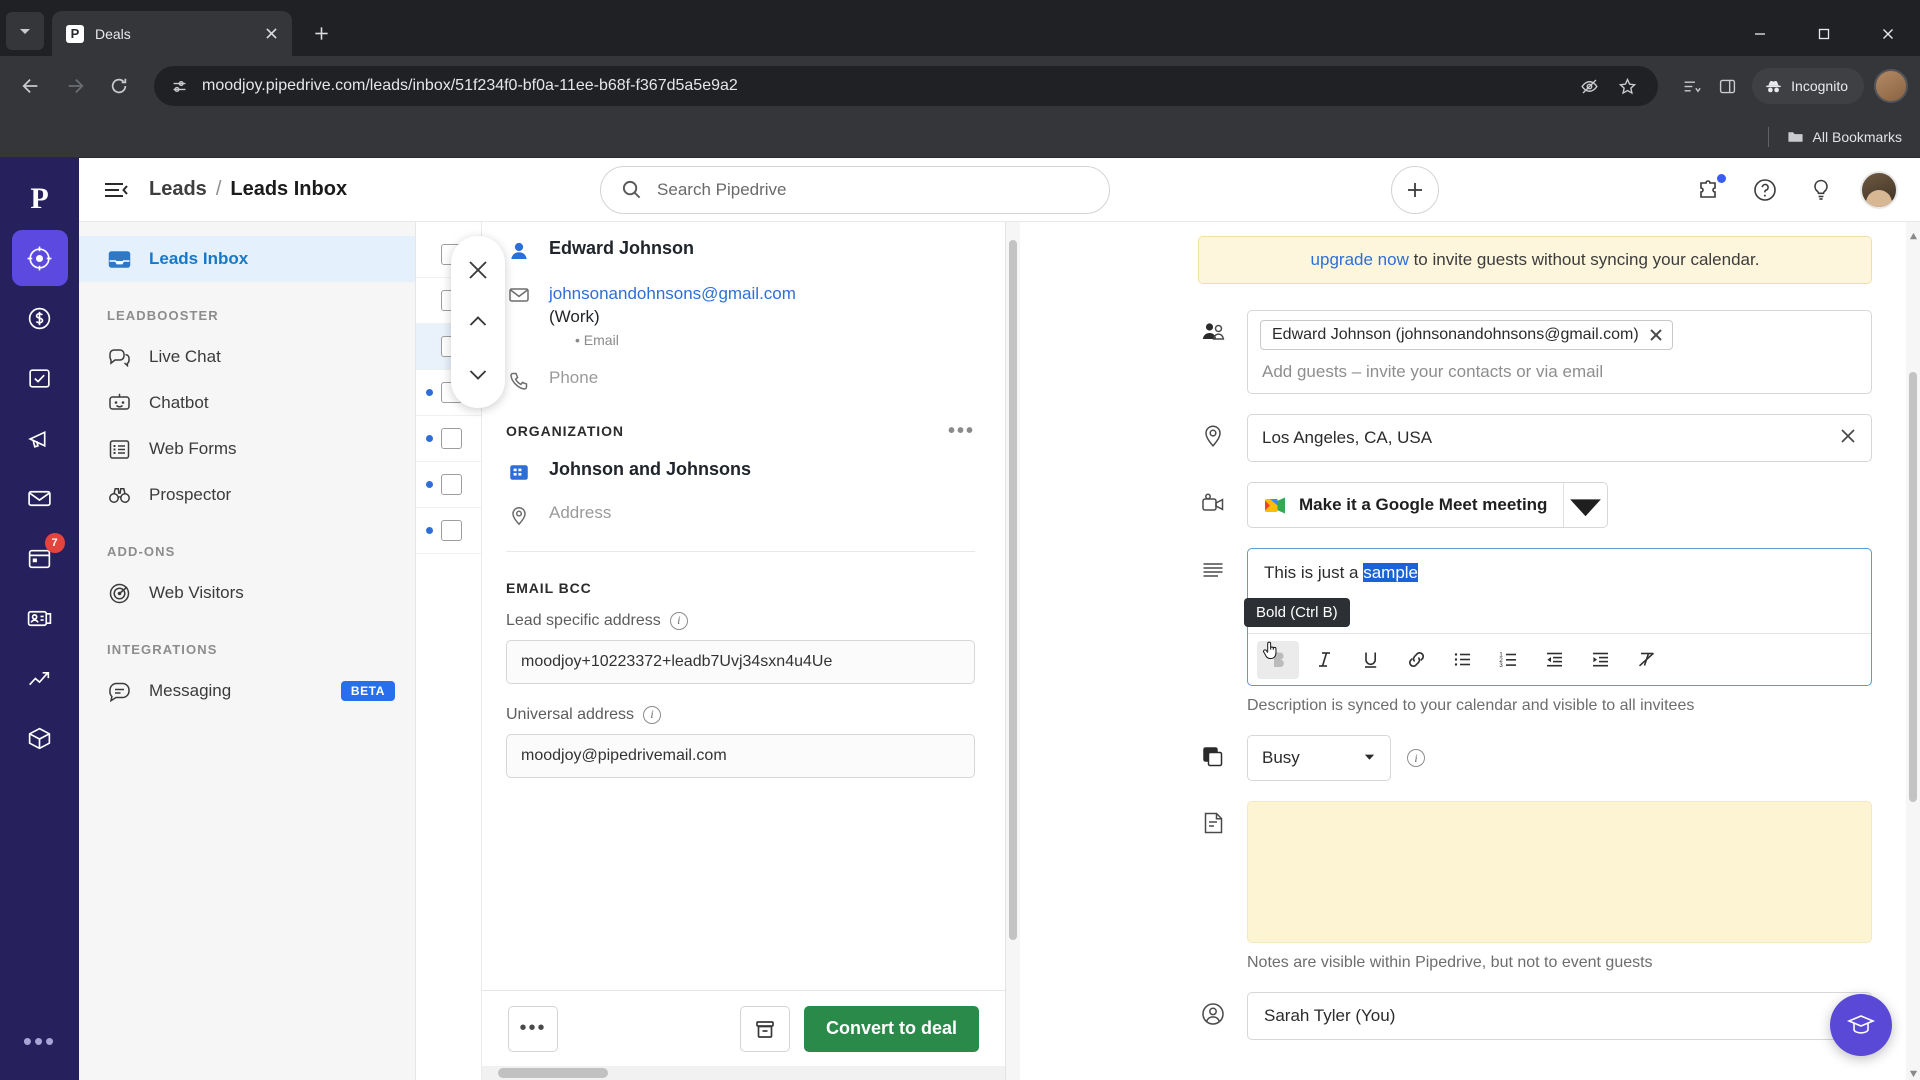  I want to click on breadcrumb-parent: Leads, so click(178, 189).